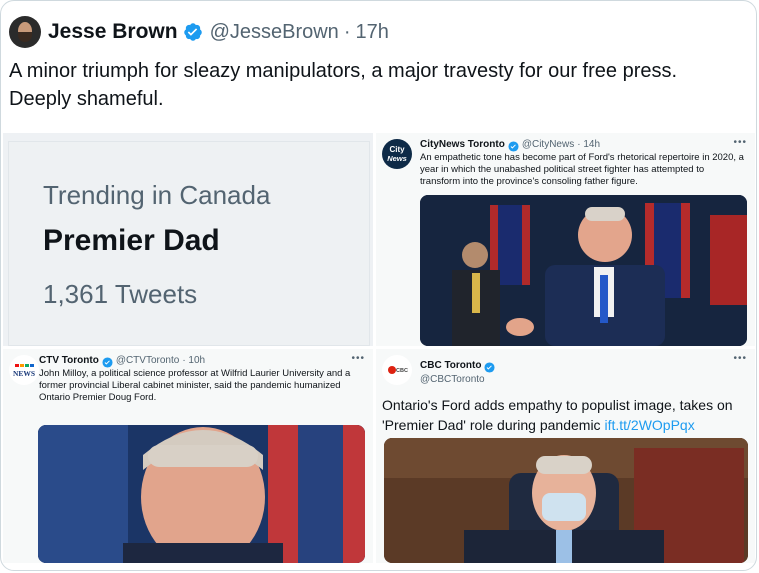 Image resolution: width=759 pixels, height=573 pixels. Describe the element at coordinates (69, 360) in the screenshot. I see `ctv-name: CTV Toronto` at that location.